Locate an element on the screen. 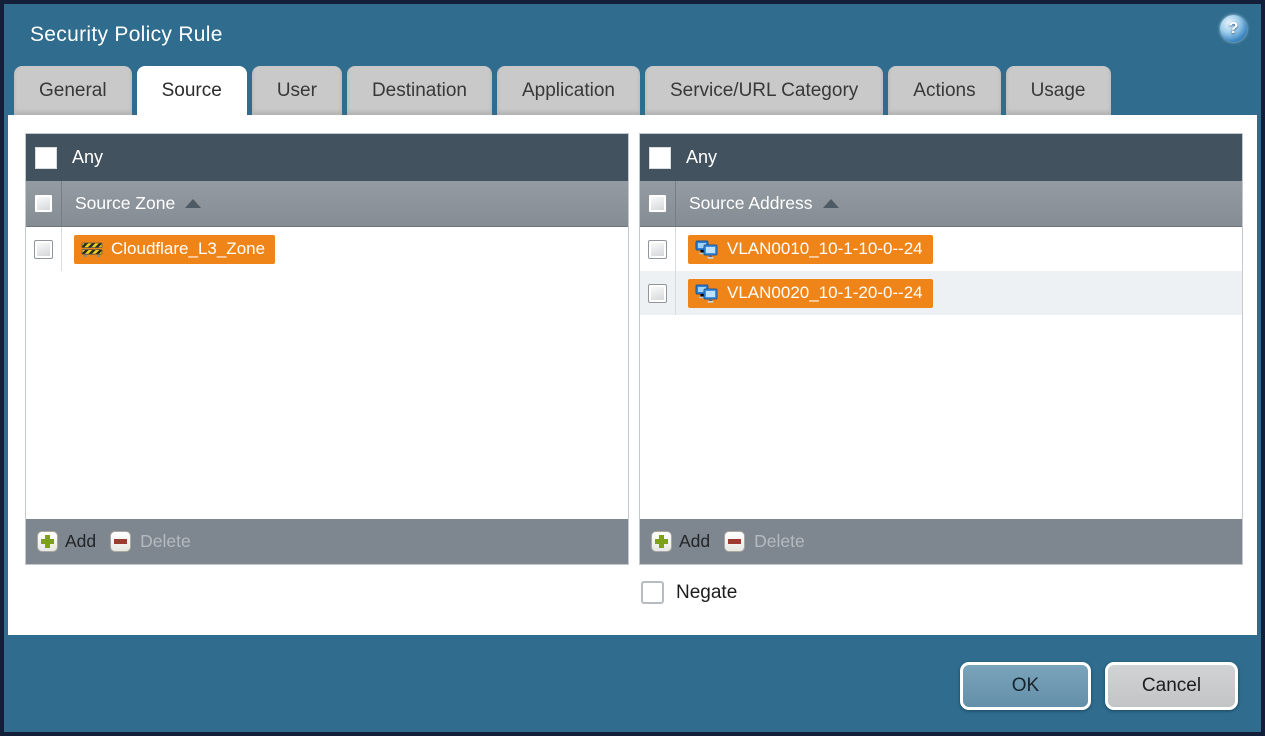  list-item: Cloudflare_L3_Zone is located at coordinates (327, 249).